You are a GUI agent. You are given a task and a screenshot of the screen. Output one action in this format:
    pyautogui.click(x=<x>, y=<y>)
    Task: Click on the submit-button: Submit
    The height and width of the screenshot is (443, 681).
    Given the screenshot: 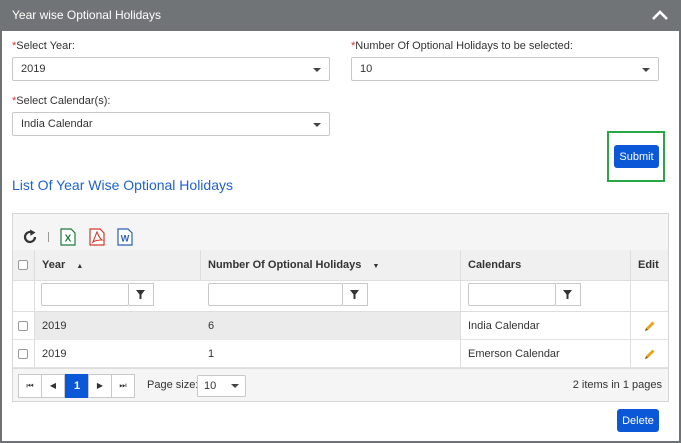 What is the action you would take?
    pyautogui.click(x=636, y=156)
    